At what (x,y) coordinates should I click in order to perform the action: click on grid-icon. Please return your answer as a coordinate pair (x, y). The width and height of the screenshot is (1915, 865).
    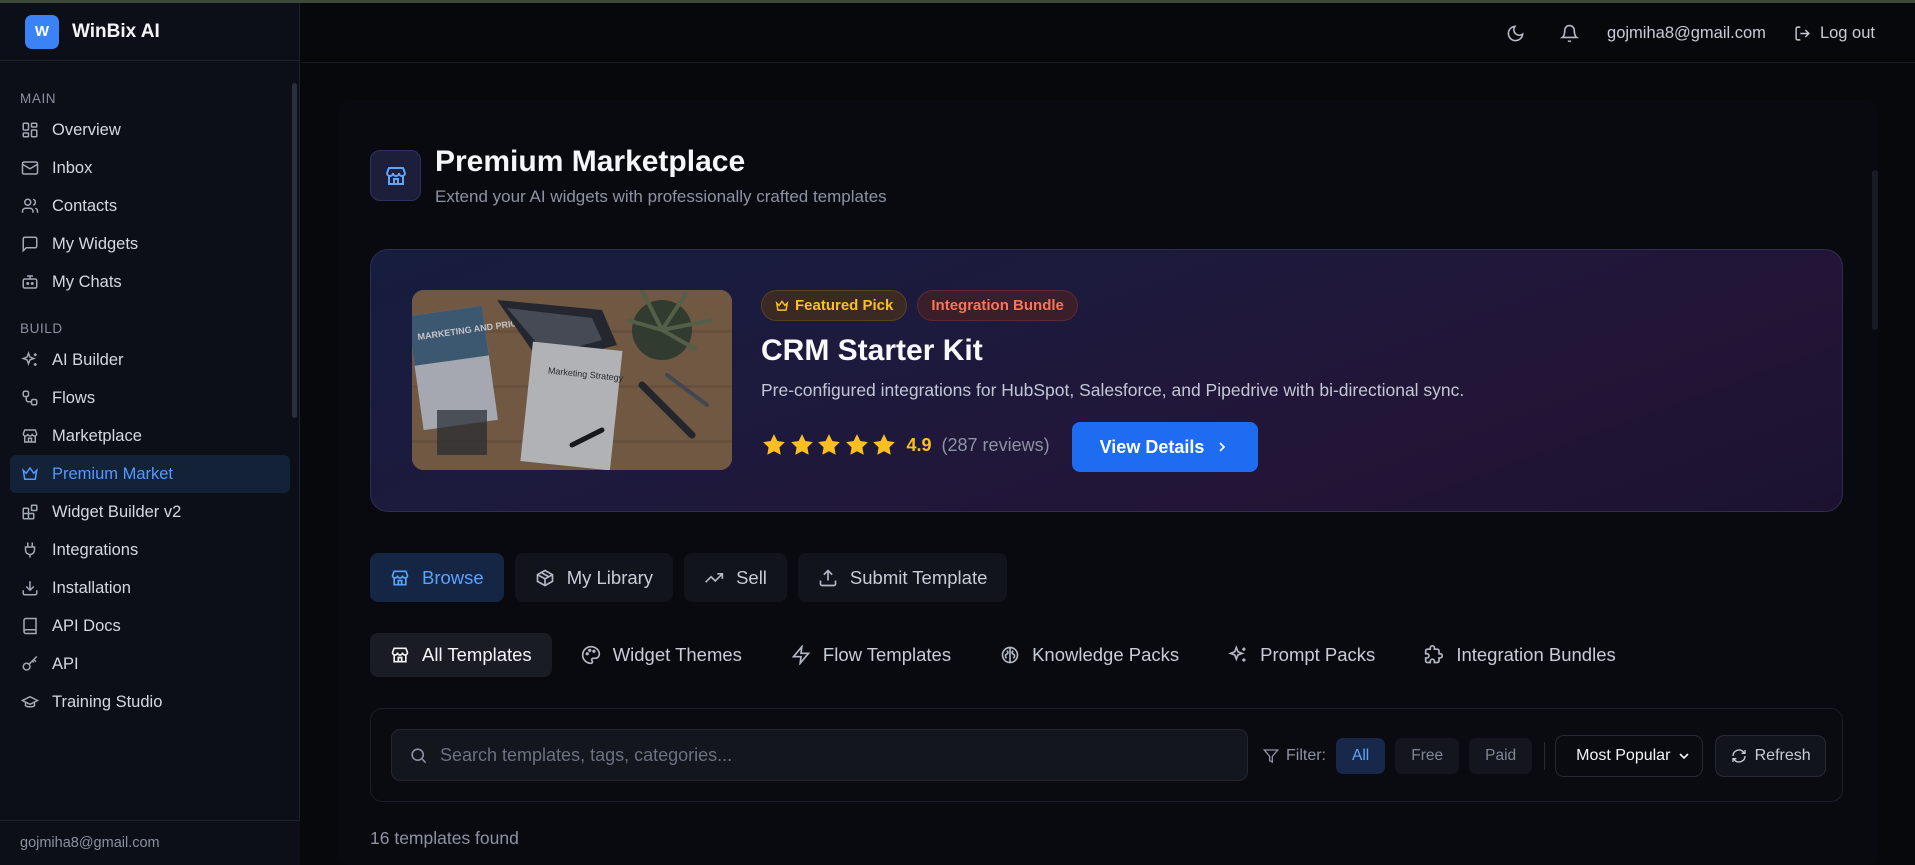
    Looking at the image, I should click on (30, 130).